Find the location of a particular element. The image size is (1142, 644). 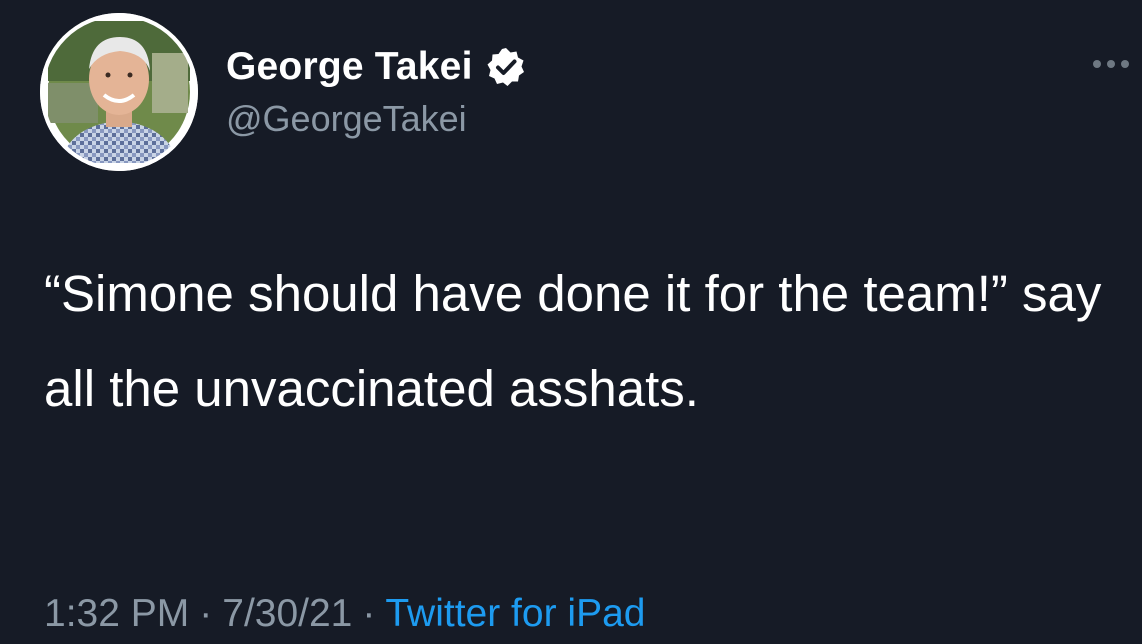

tweet-source-link: Twitter for iPad is located at coordinates (515, 613).